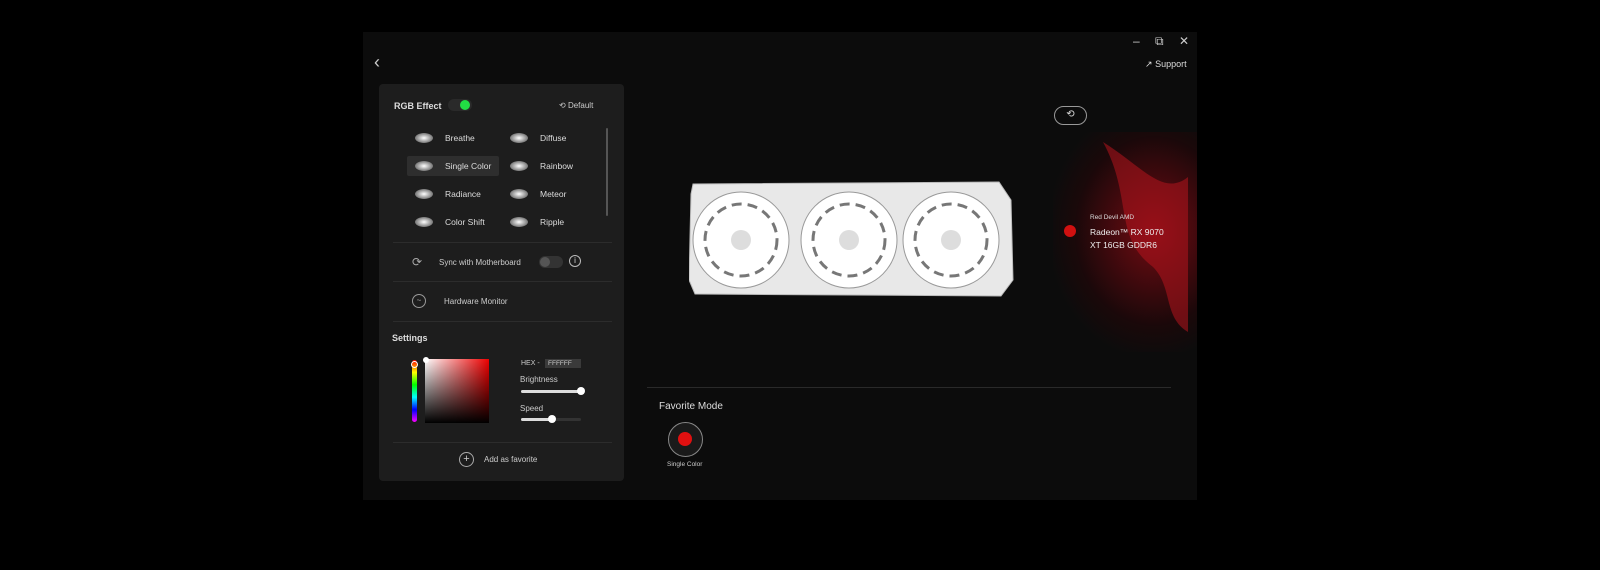 The image size is (1600, 570). I want to click on add-favorite-button: Add as favorite, so click(510, 459).